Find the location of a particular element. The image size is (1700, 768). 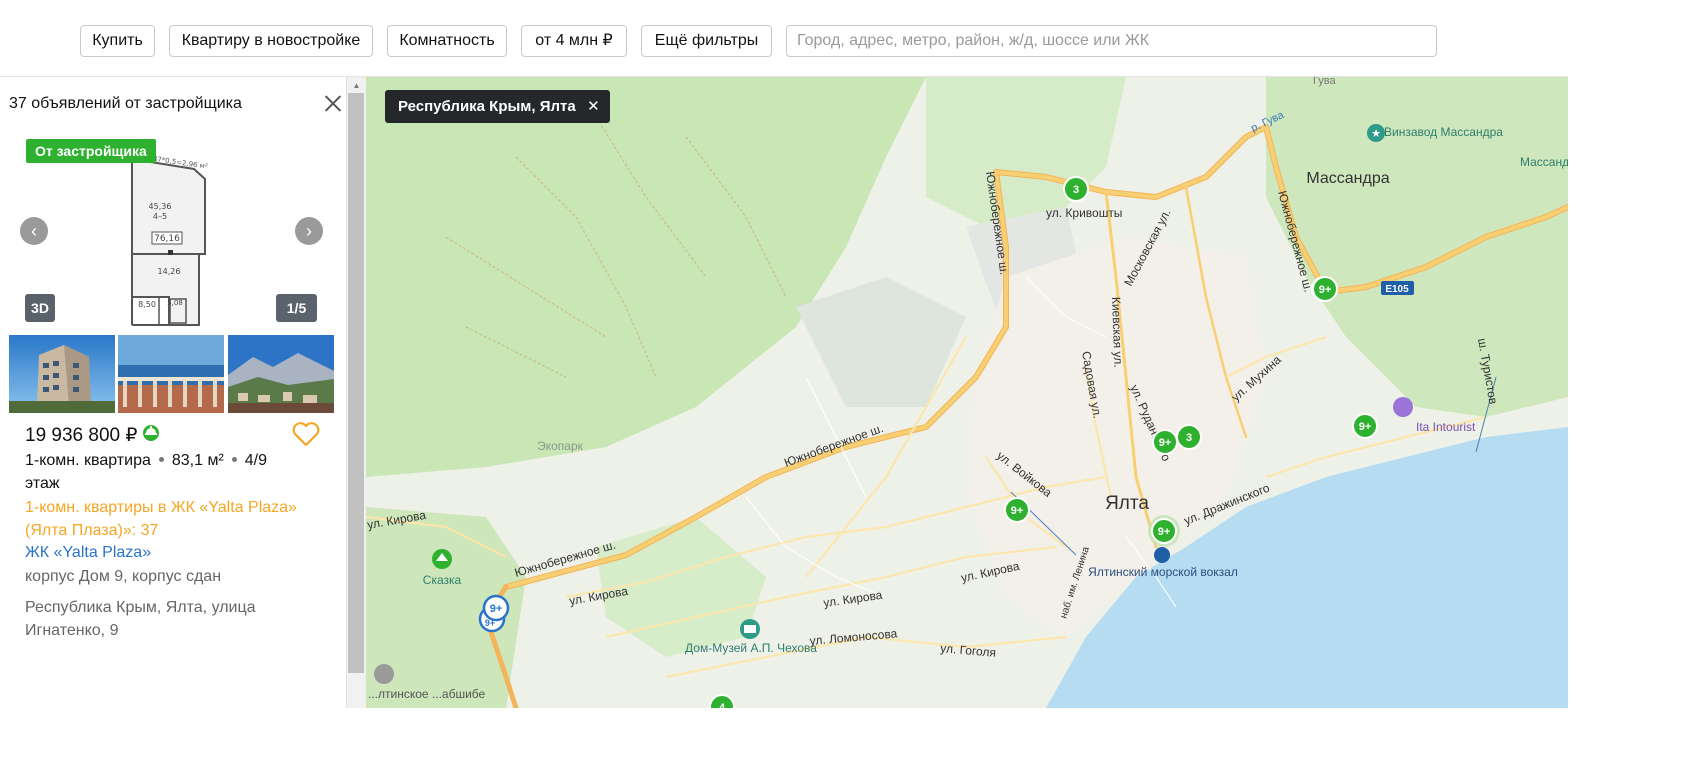

chevron-left-icon: ‹ is located at coordinates (34, 231).